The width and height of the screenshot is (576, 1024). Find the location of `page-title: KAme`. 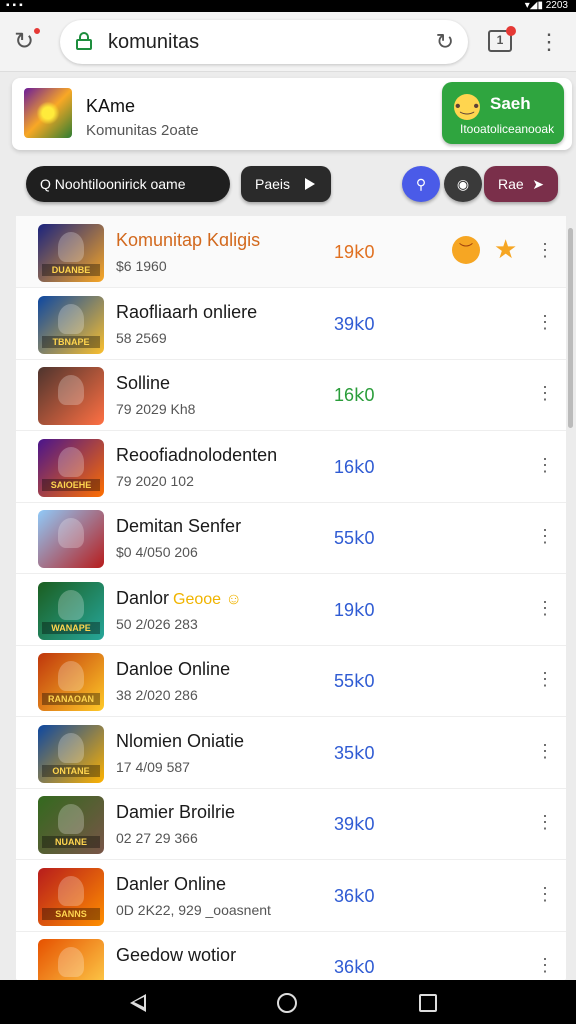

page-title: KAme is located at coordinates (111, 106).